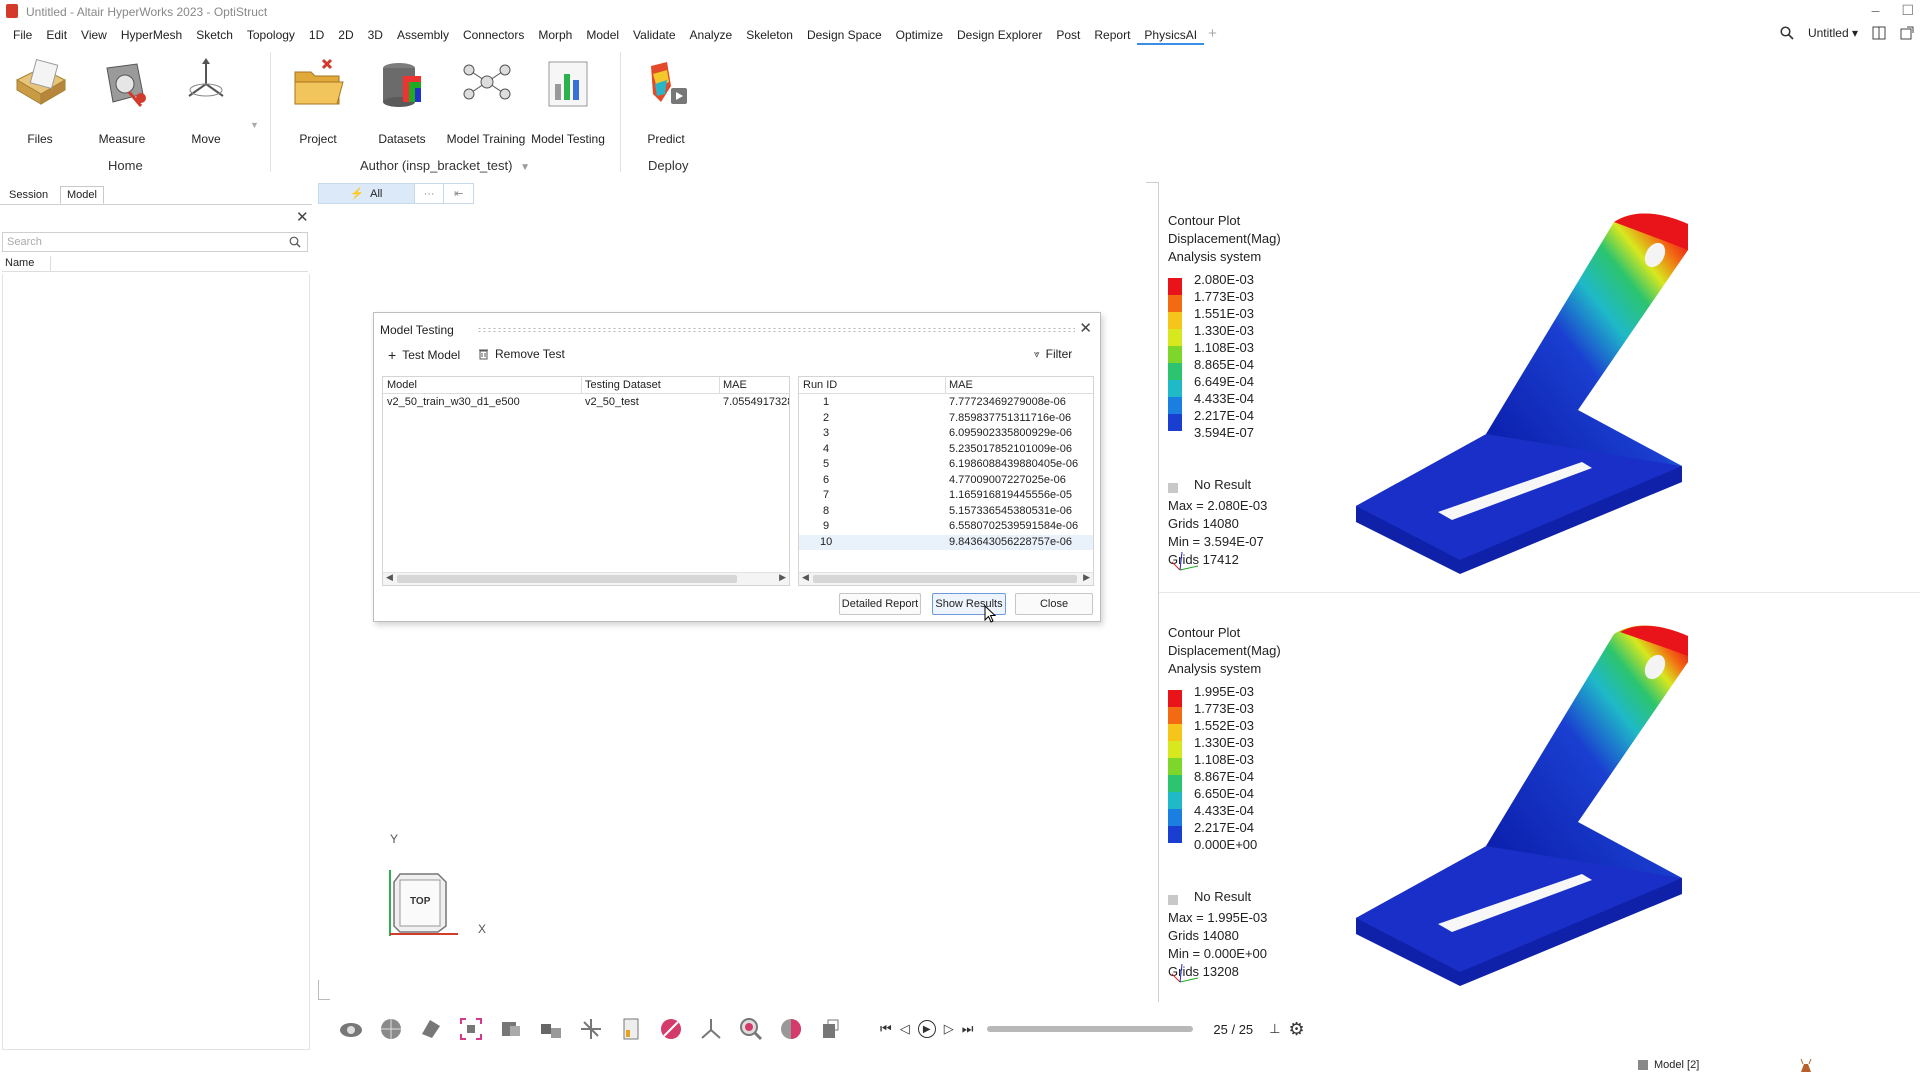 The width and height of the screenshot is (1920, 1080). I want to click on explode-icon, so click(591, 1029).